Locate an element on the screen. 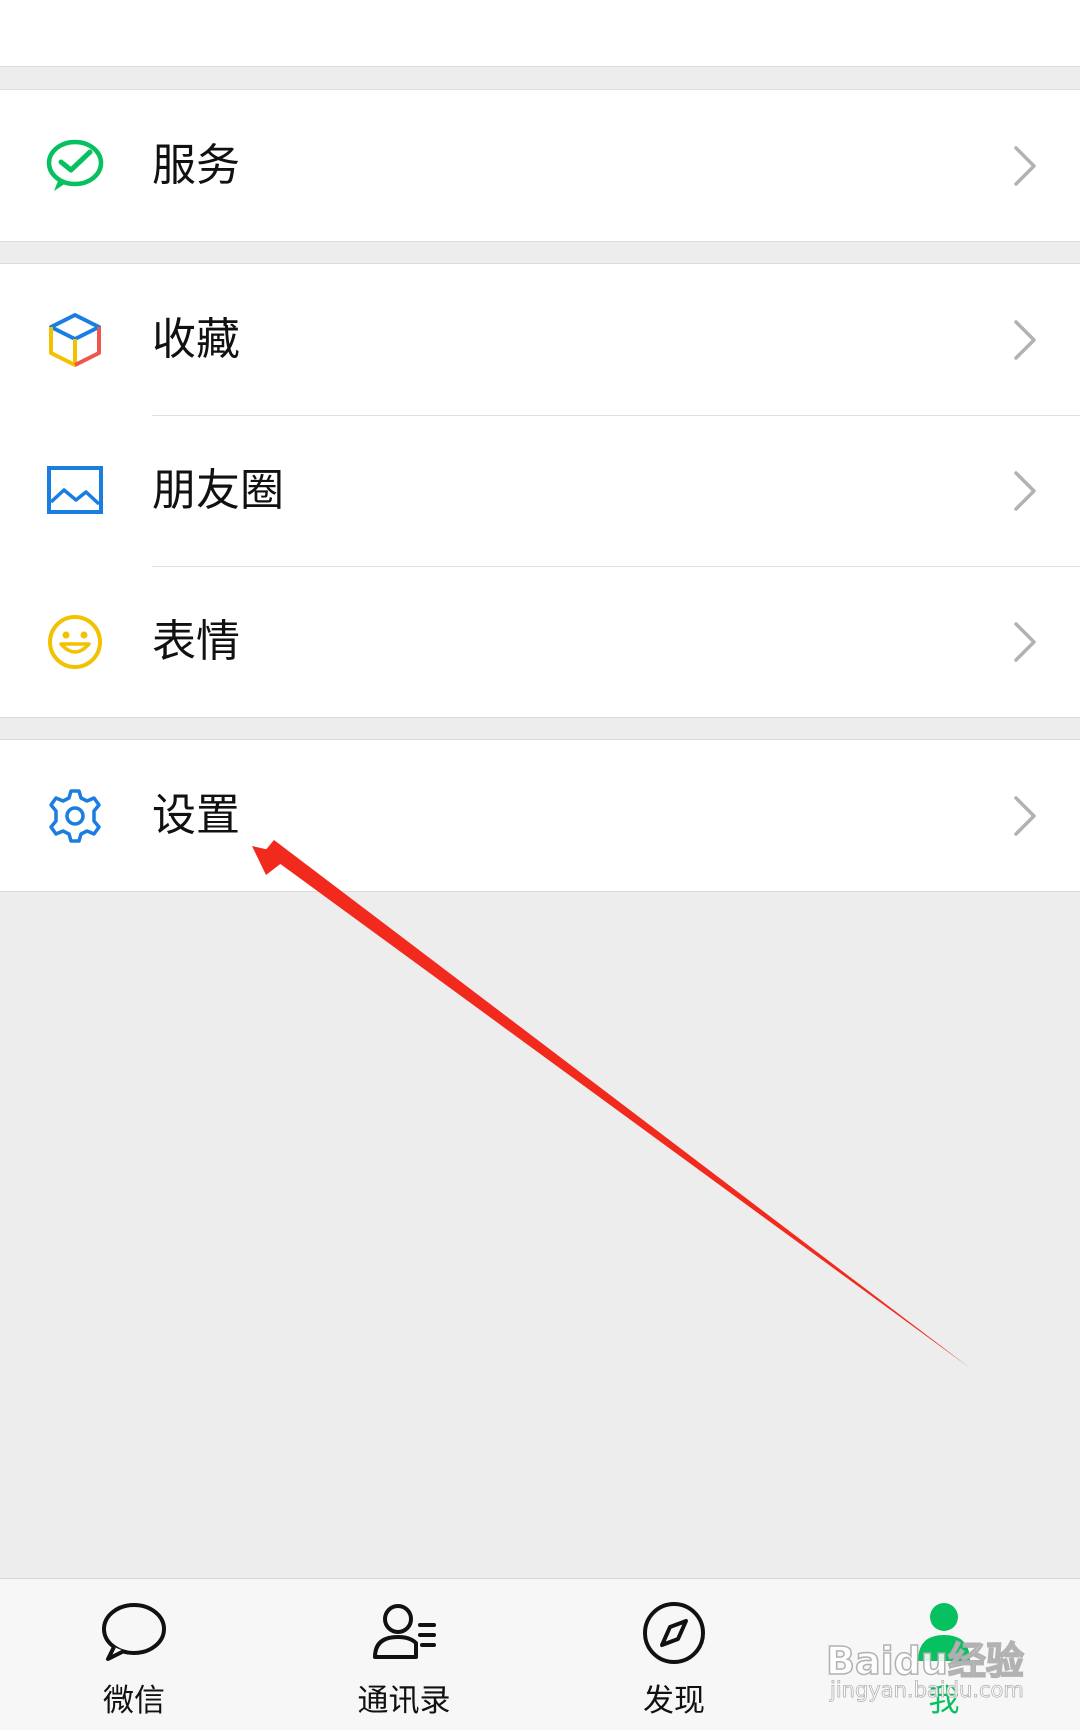  tab-discover: 发现 is located at coordinates (674, 1654).